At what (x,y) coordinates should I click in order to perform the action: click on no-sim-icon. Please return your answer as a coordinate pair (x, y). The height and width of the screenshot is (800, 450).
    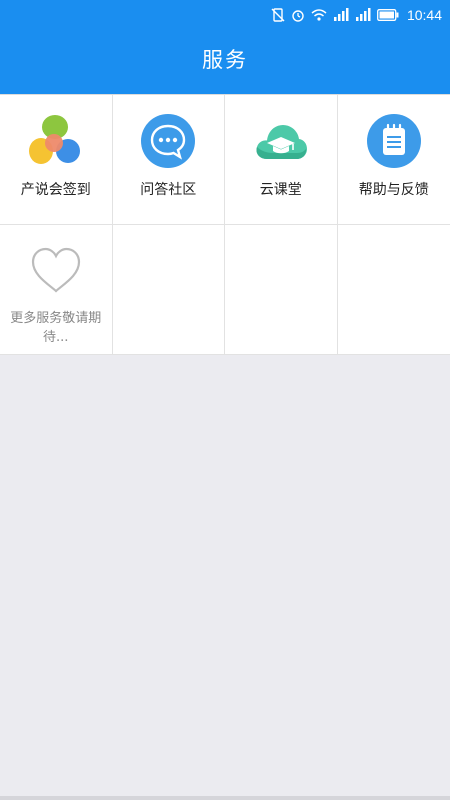
    Looking at the image, I should click on (278, 15).